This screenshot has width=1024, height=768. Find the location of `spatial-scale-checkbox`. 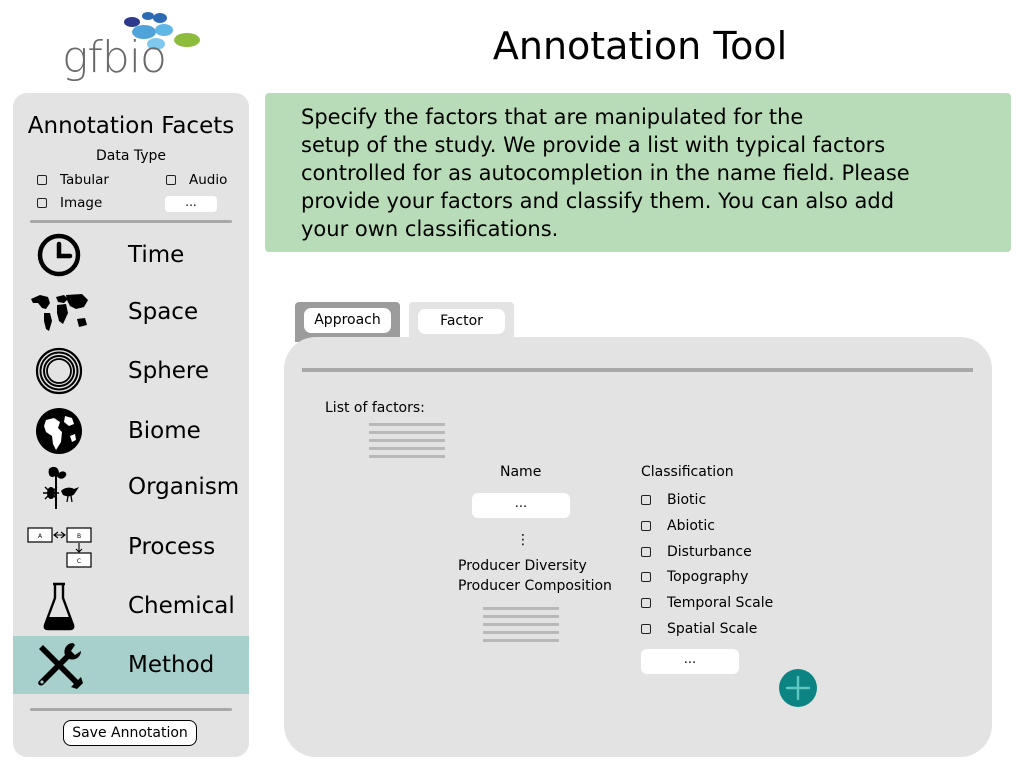

spatial-scale-checkbox is located at coordinates (646, 629).